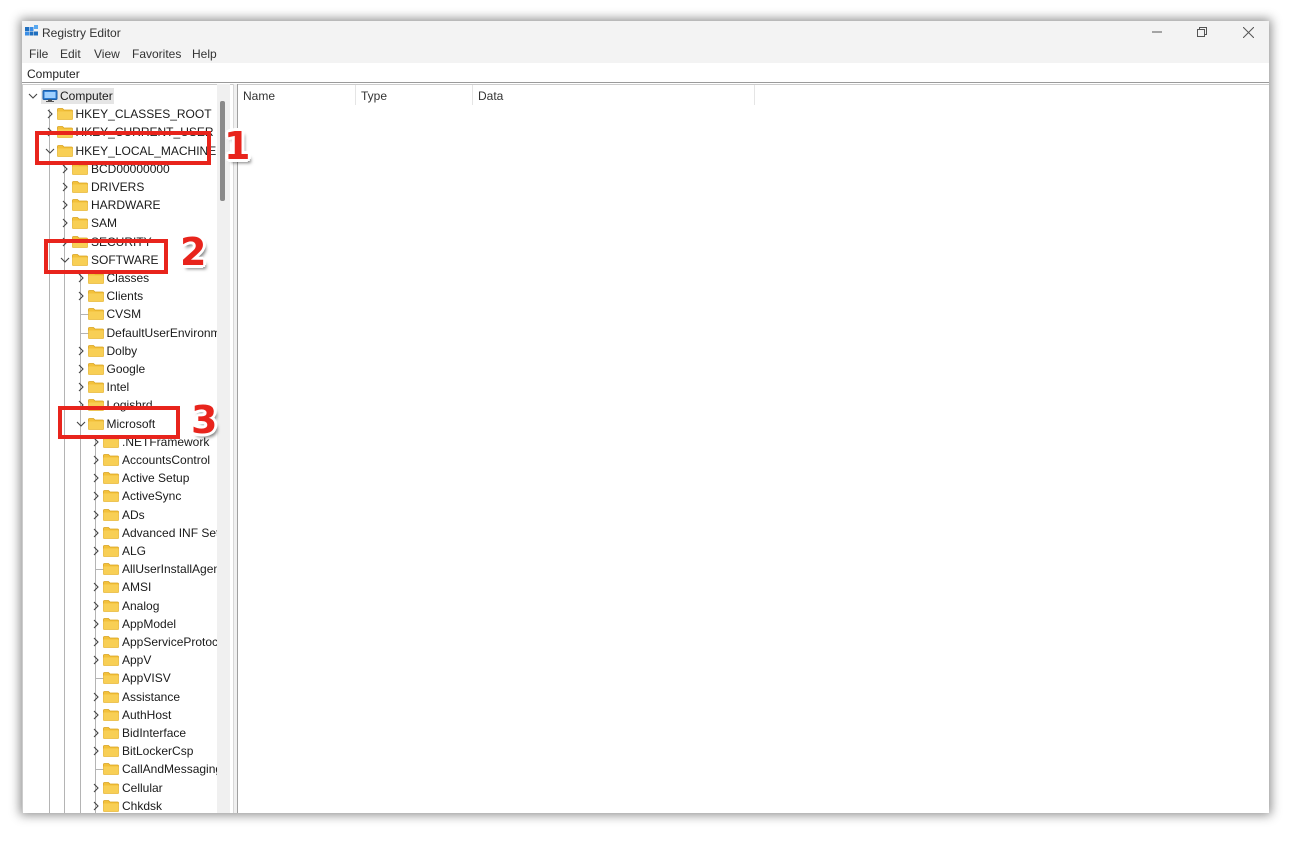 The height and width of the screenshot is (844, 1300). What do you see at coordinates (38, 54) in the screenshot?
I see `menu-file: File` at bounding box center [38, 54].